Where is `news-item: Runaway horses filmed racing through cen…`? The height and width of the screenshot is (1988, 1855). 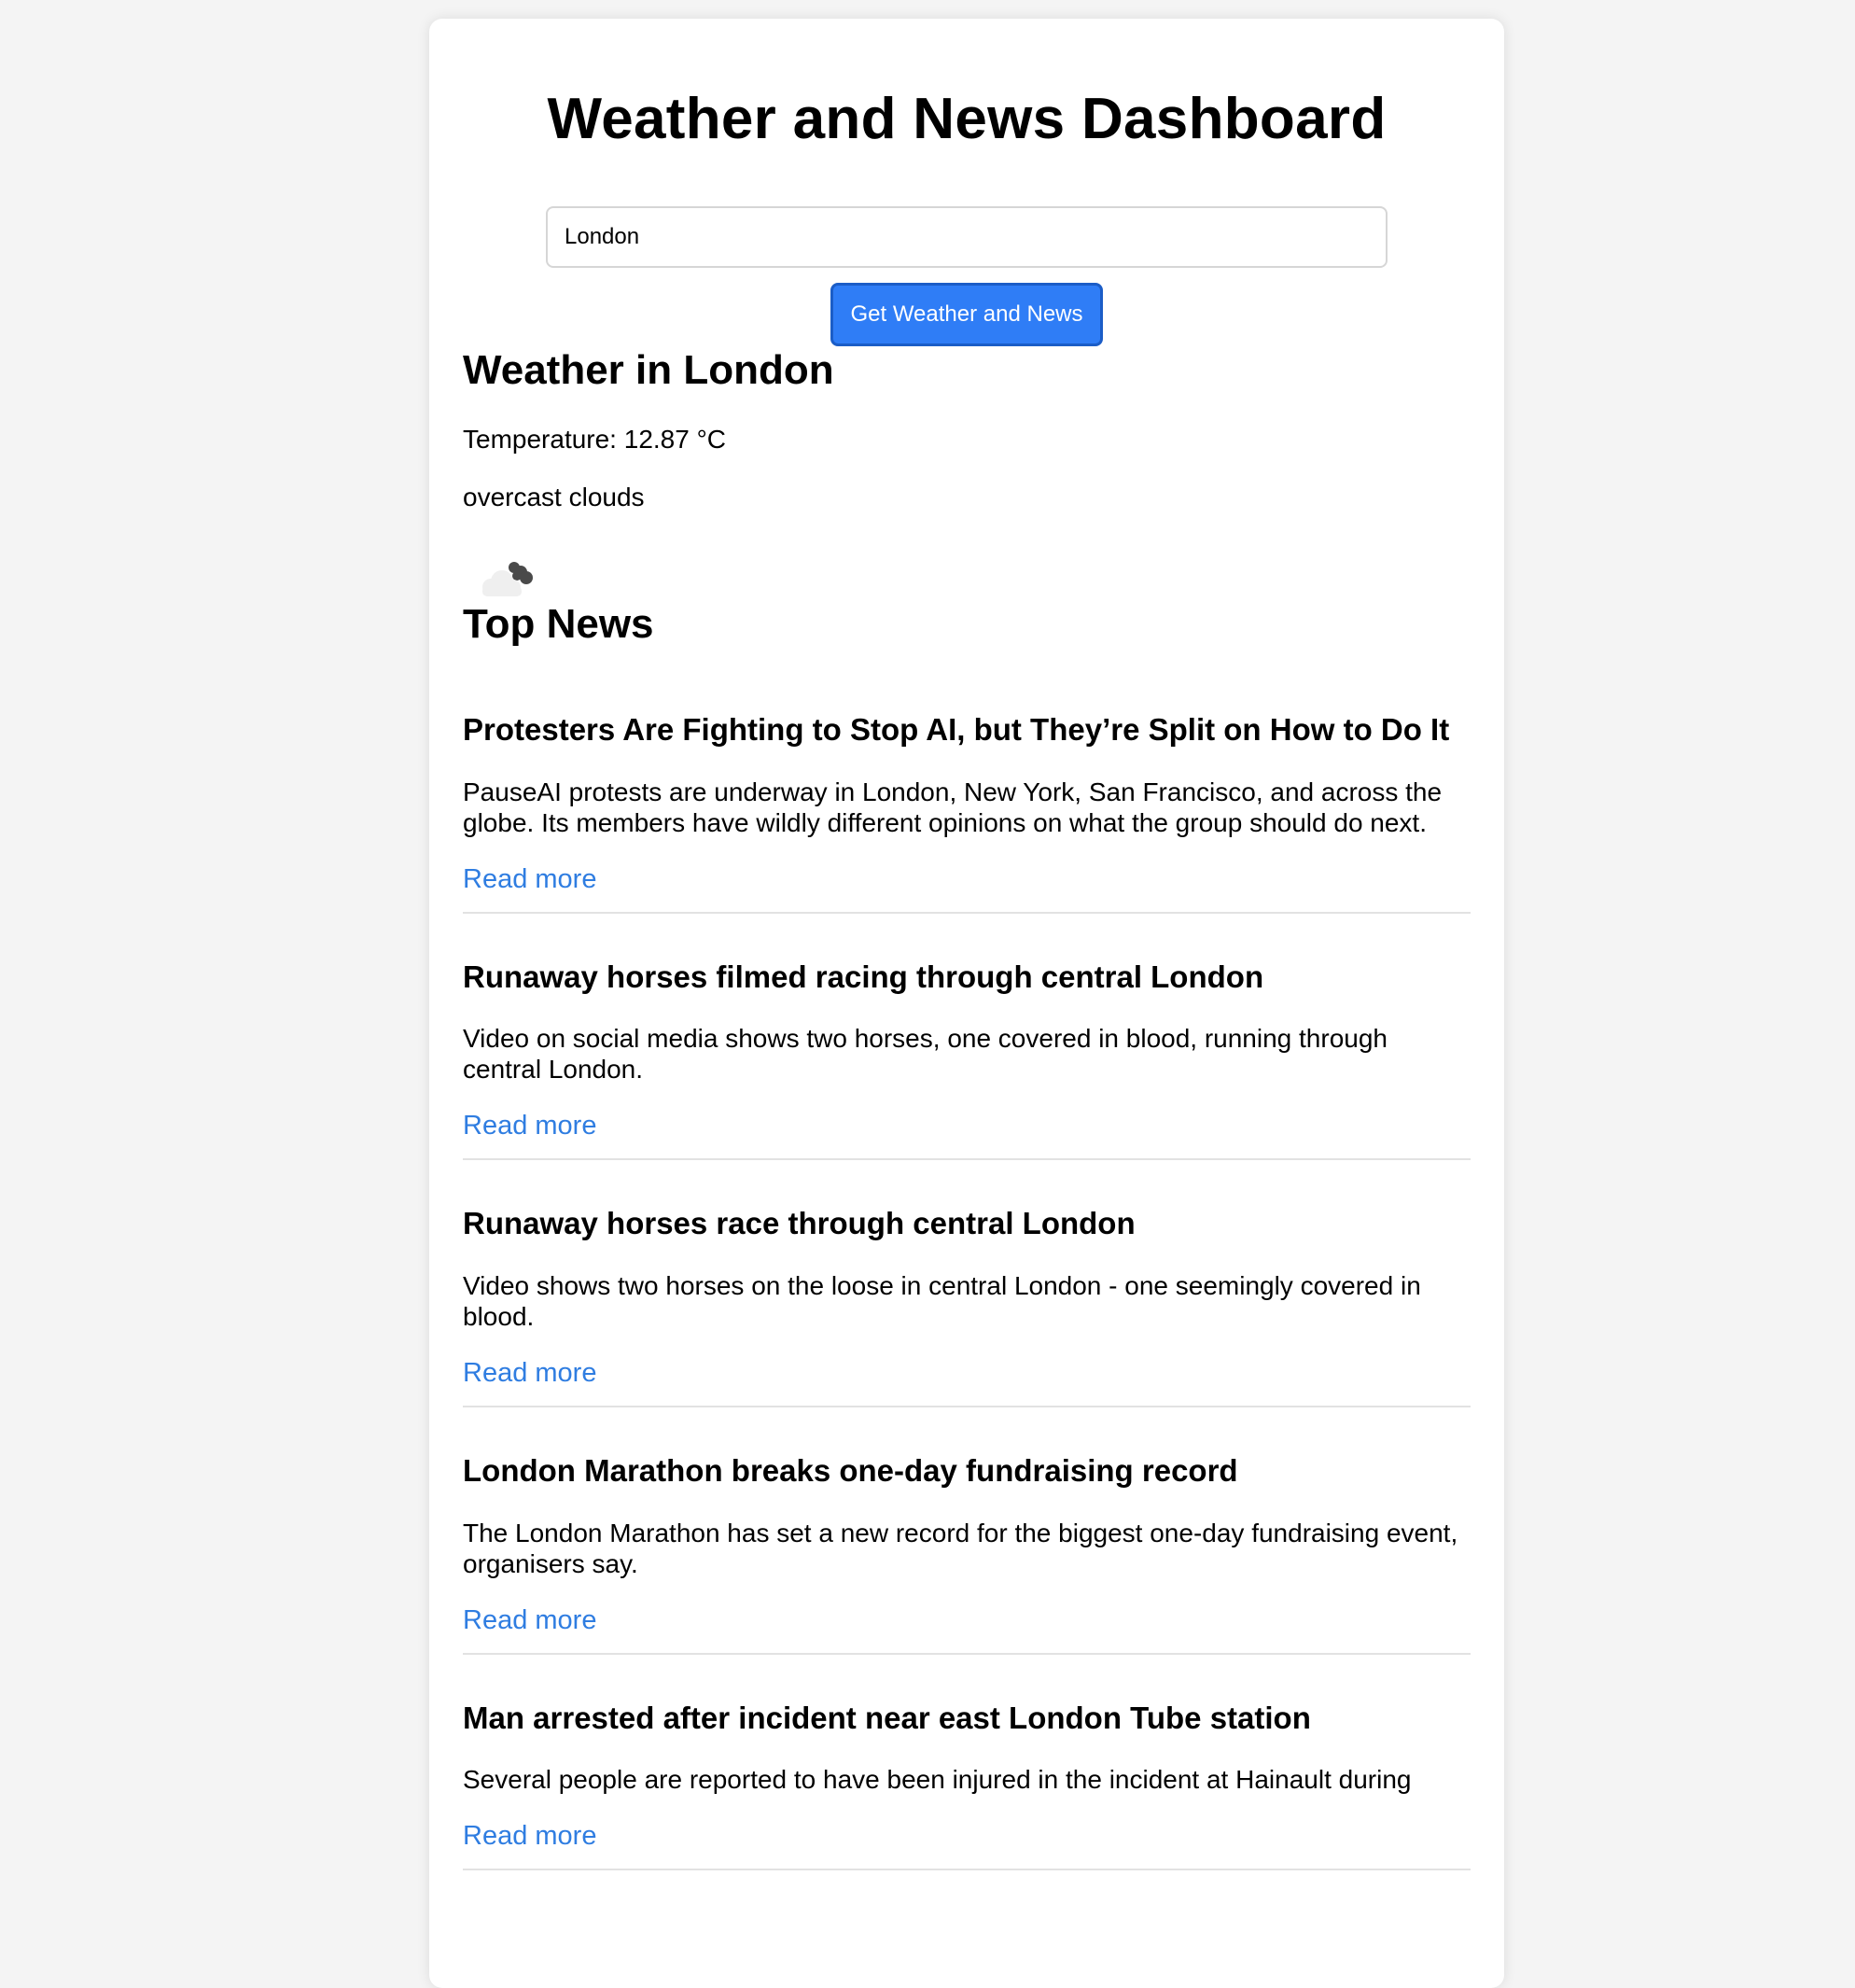
news-item: Runaway horses filmed racing through cen… is located at coordinates (967, 1060).